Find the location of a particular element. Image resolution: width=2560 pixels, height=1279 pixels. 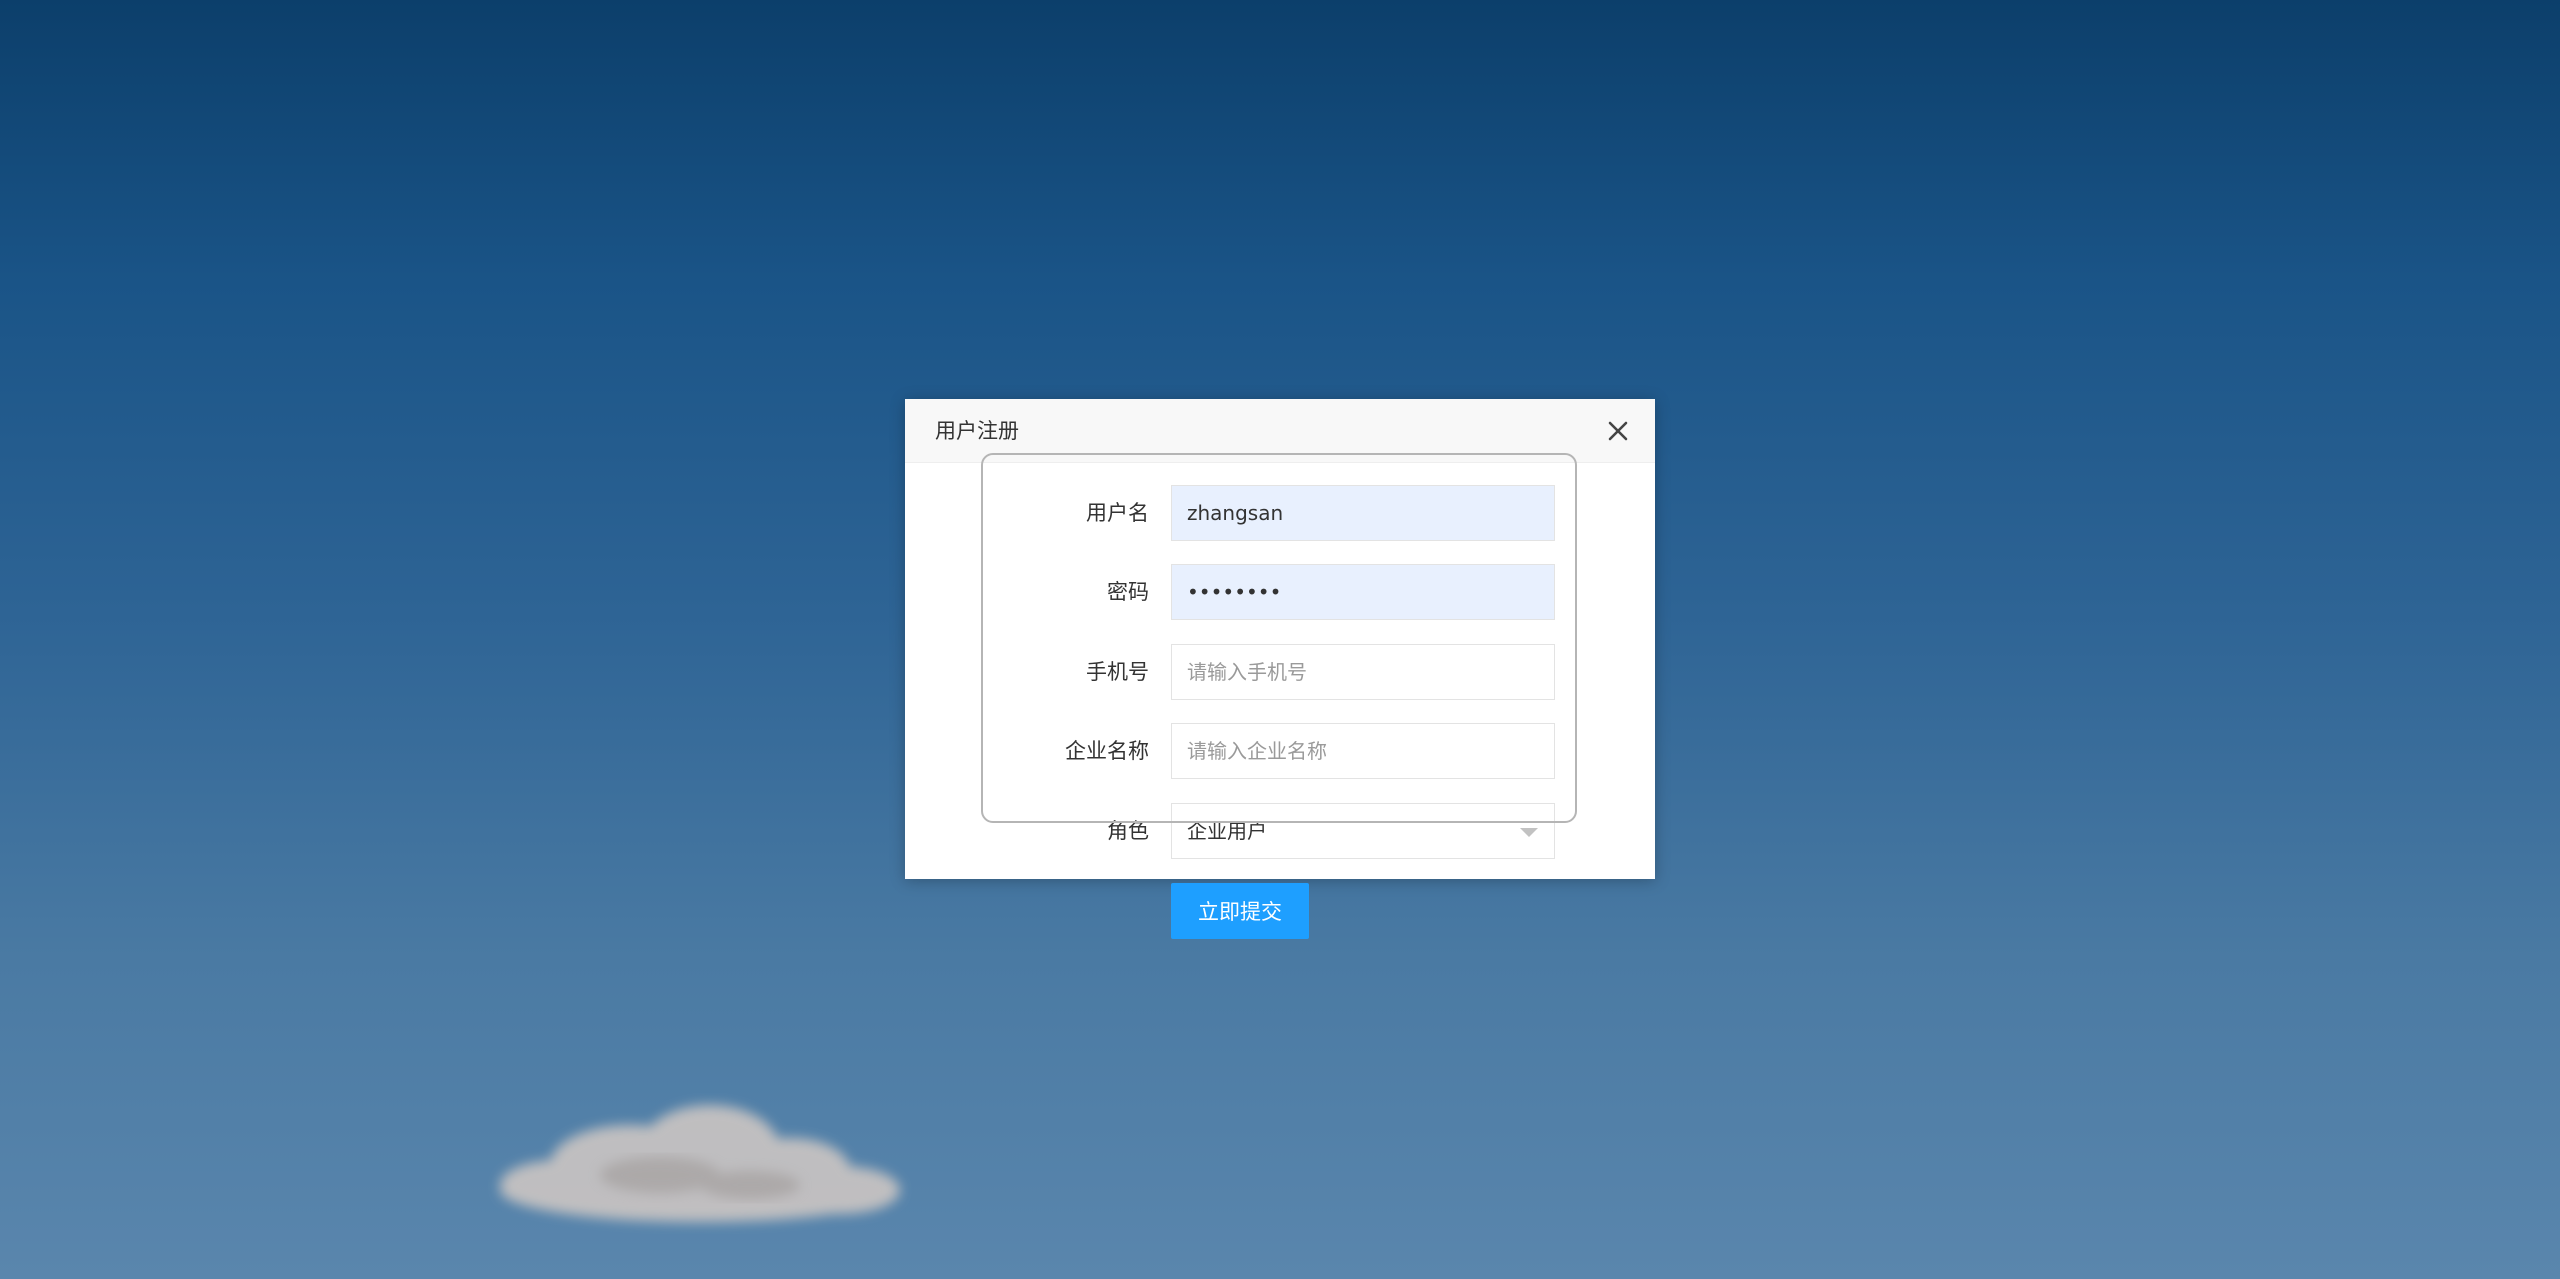

form-row-username: 用户名 is located at coordinates (1280, 513).